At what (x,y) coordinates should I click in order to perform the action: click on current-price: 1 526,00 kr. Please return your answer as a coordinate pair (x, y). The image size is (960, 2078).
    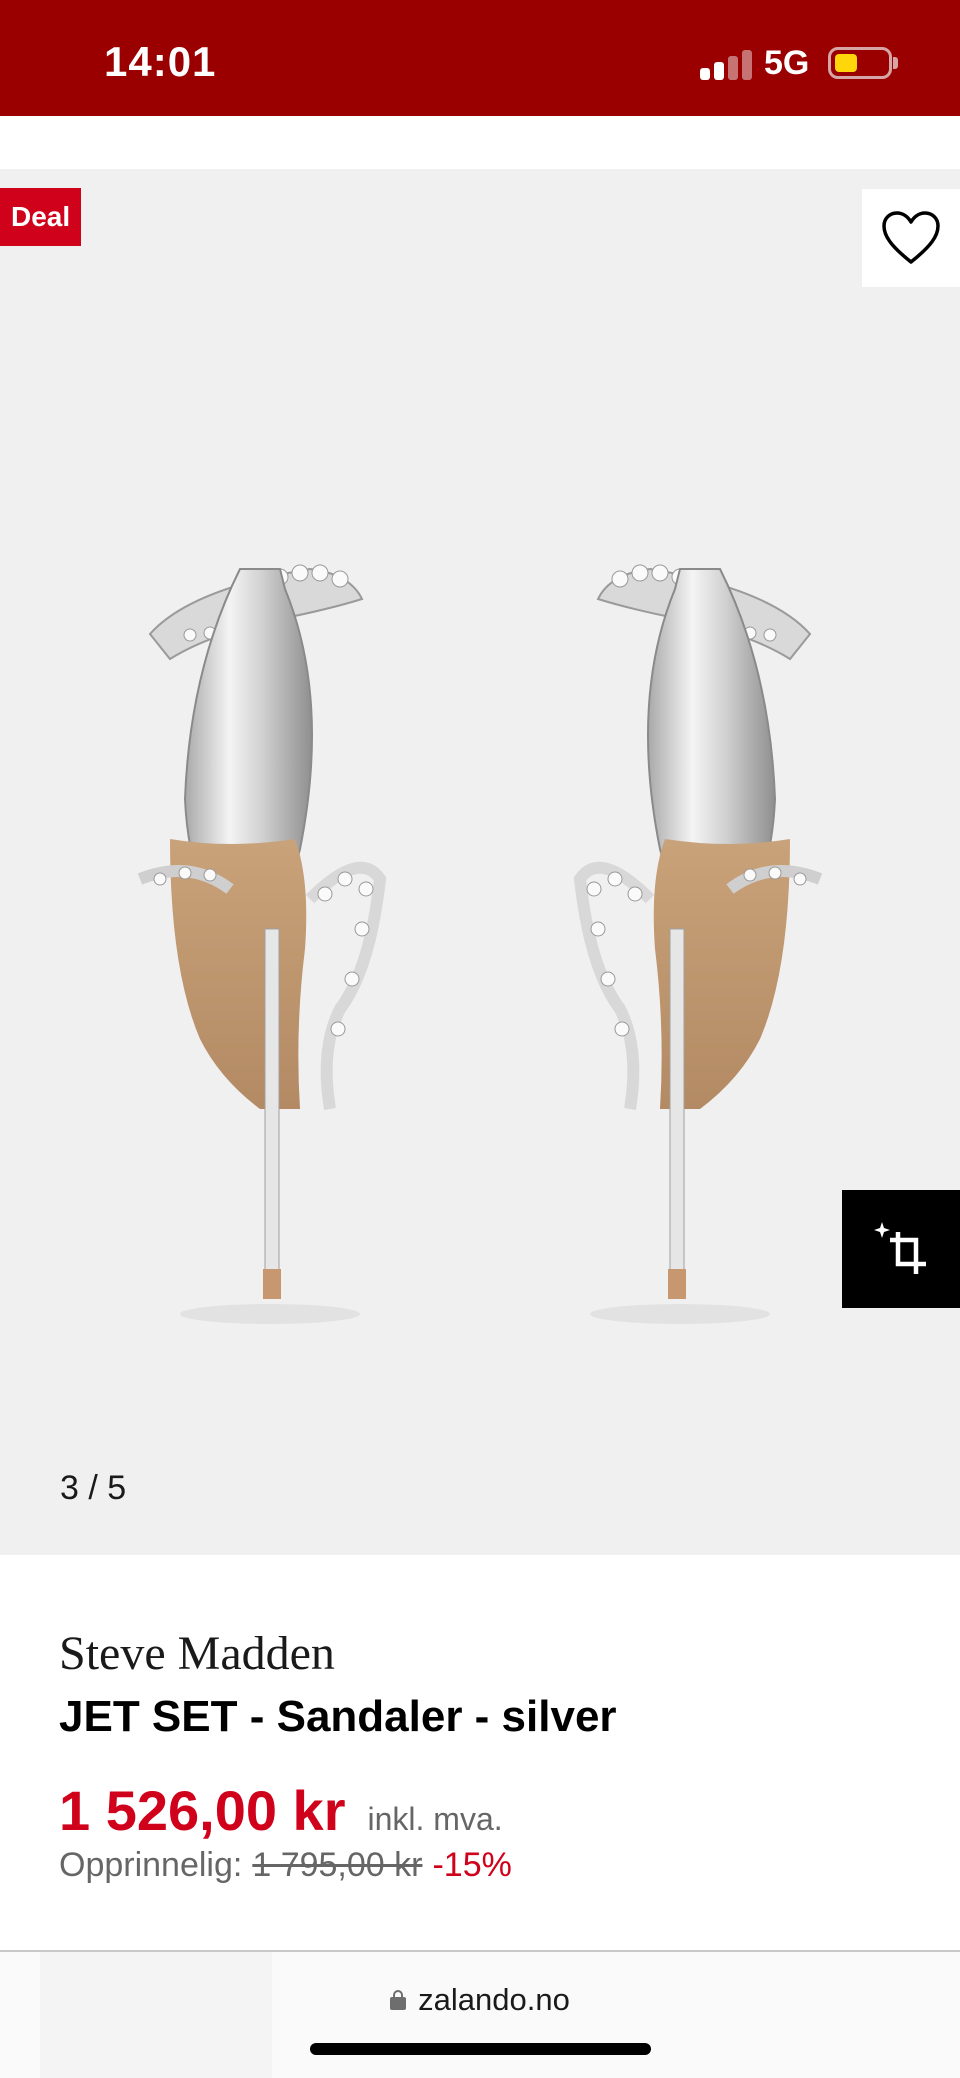
    Looking at the image, I should click on (202, 1810).